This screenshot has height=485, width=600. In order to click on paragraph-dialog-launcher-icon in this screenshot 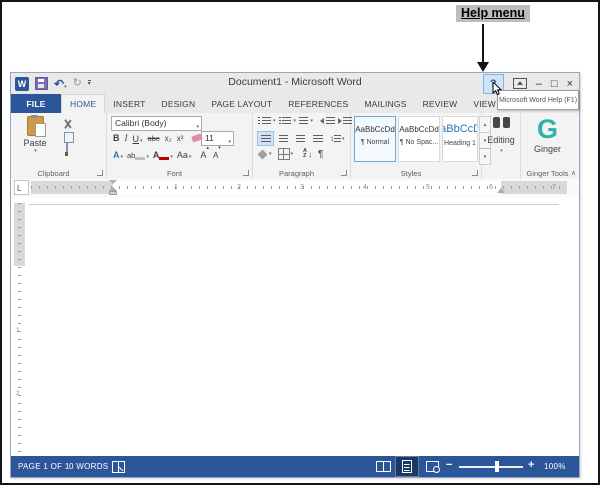, I will do `click(344, 173)`.